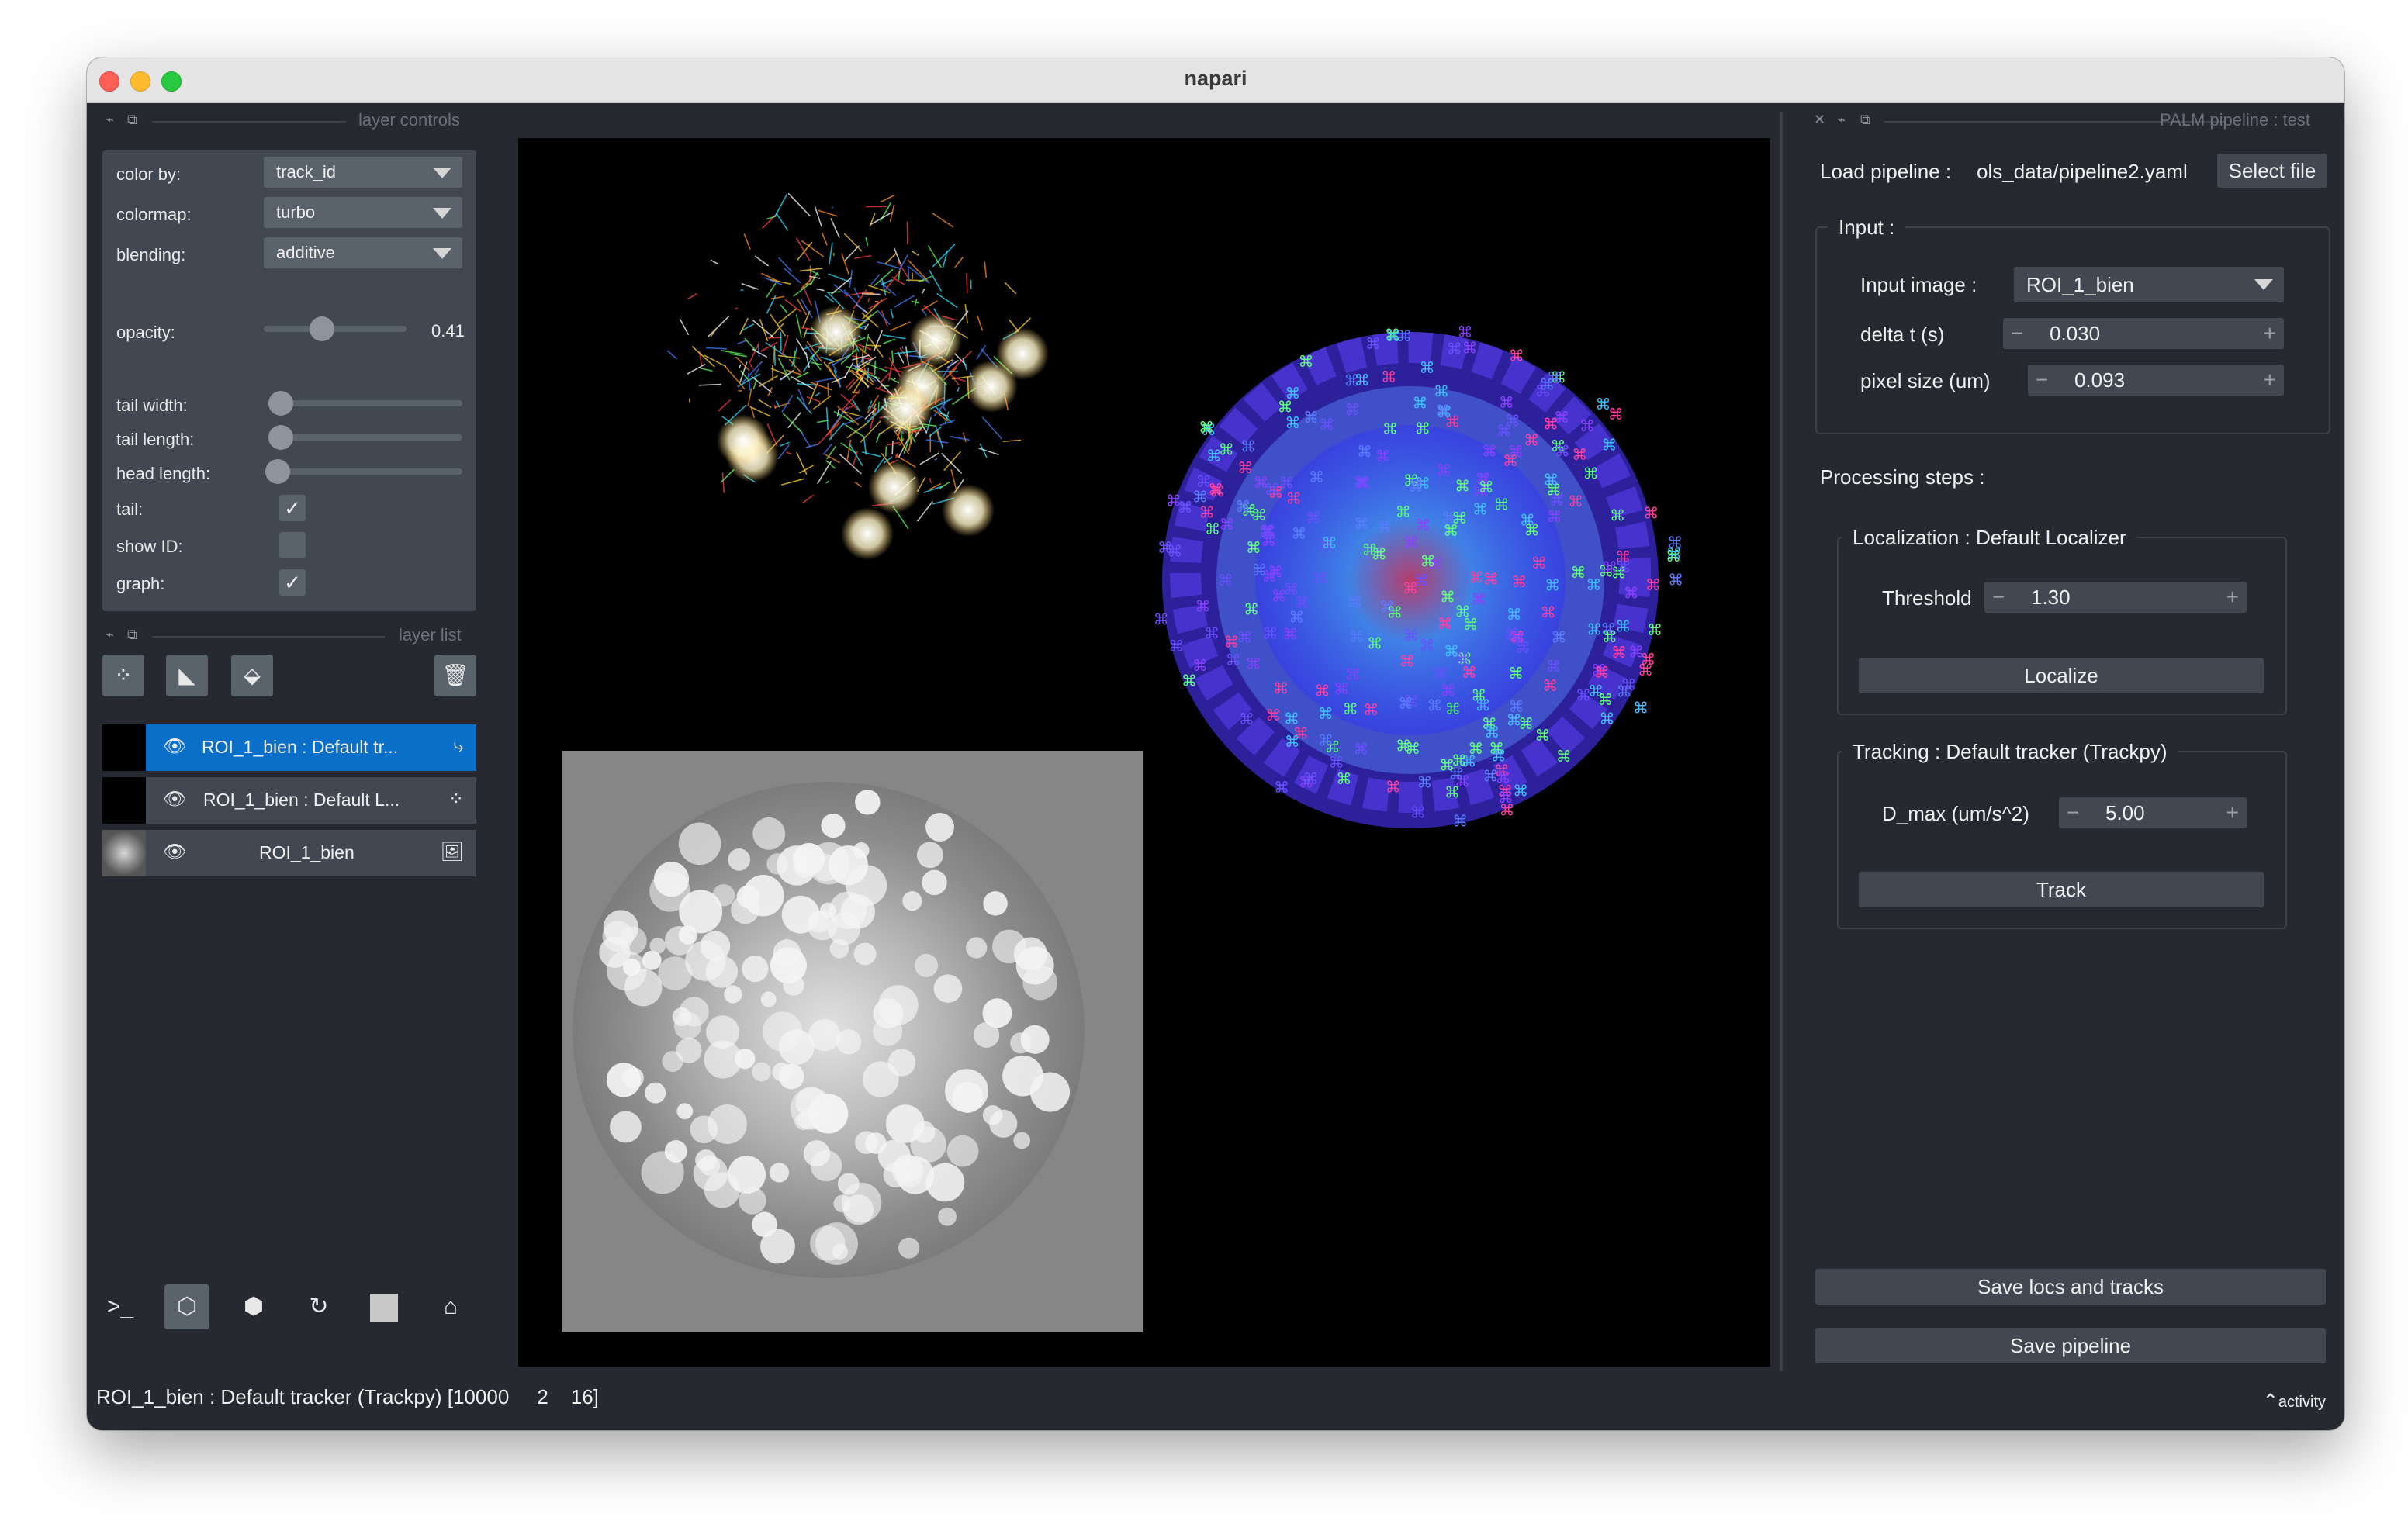 The height and width of the screenshot is (1531, 2408). What do you see at coordinates (2051, 597) in the screenshot?
I see `threshold-value: 1.30` at bounding box center [2051, 597].